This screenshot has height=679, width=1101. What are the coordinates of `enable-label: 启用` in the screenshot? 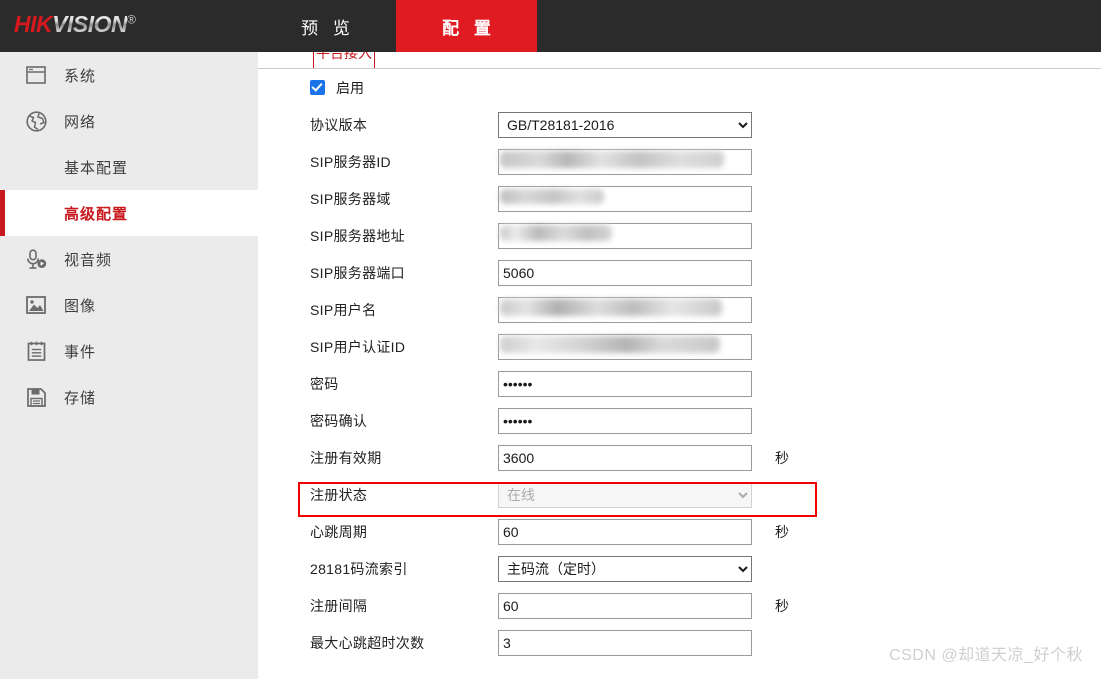 It's located at (350, 87).